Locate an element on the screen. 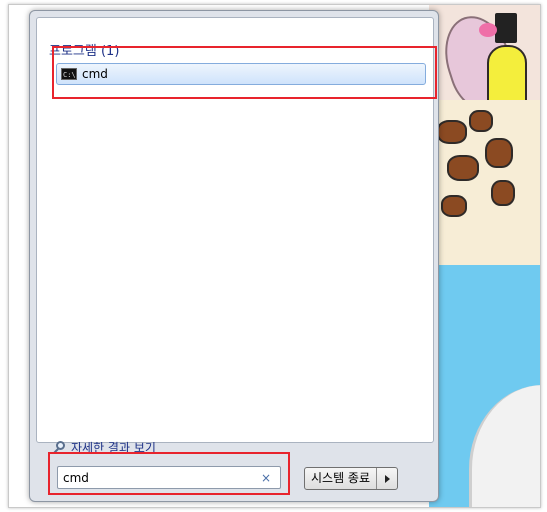 The image size is (547, 512). wallpaper-bow is located at coordinates (488, 30).